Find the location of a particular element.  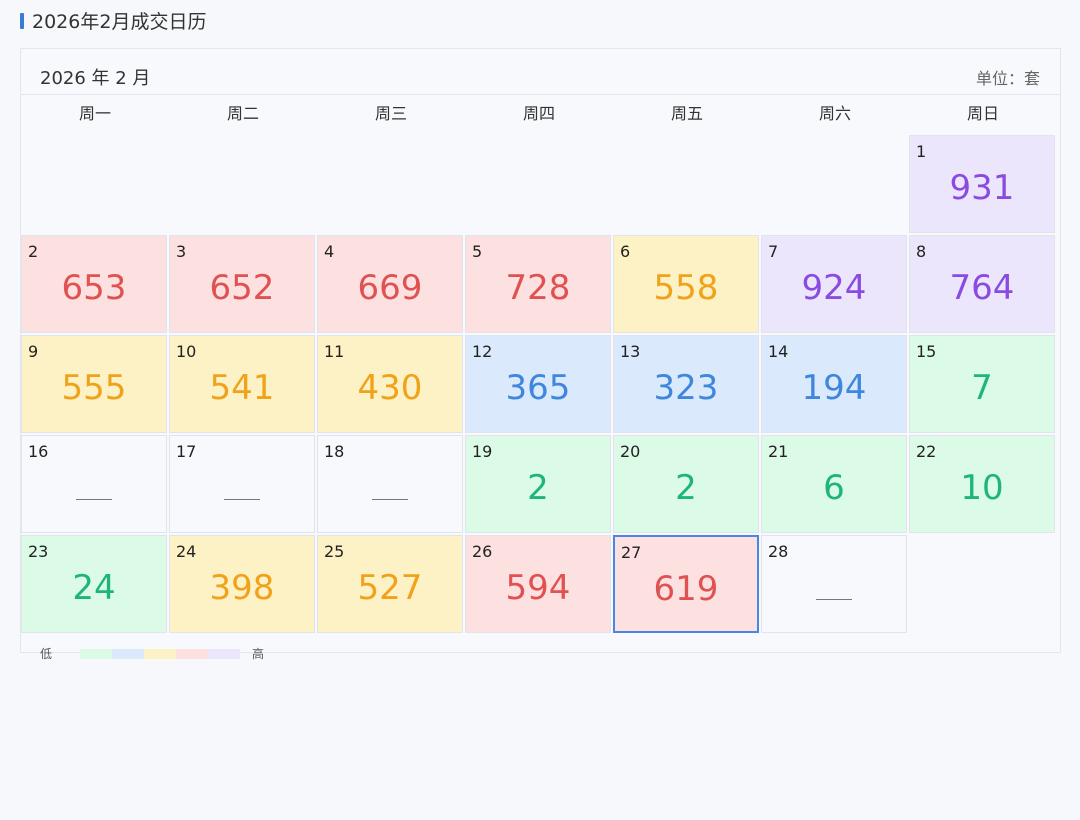

day-number: 12 is located at coordinates (482, 351).